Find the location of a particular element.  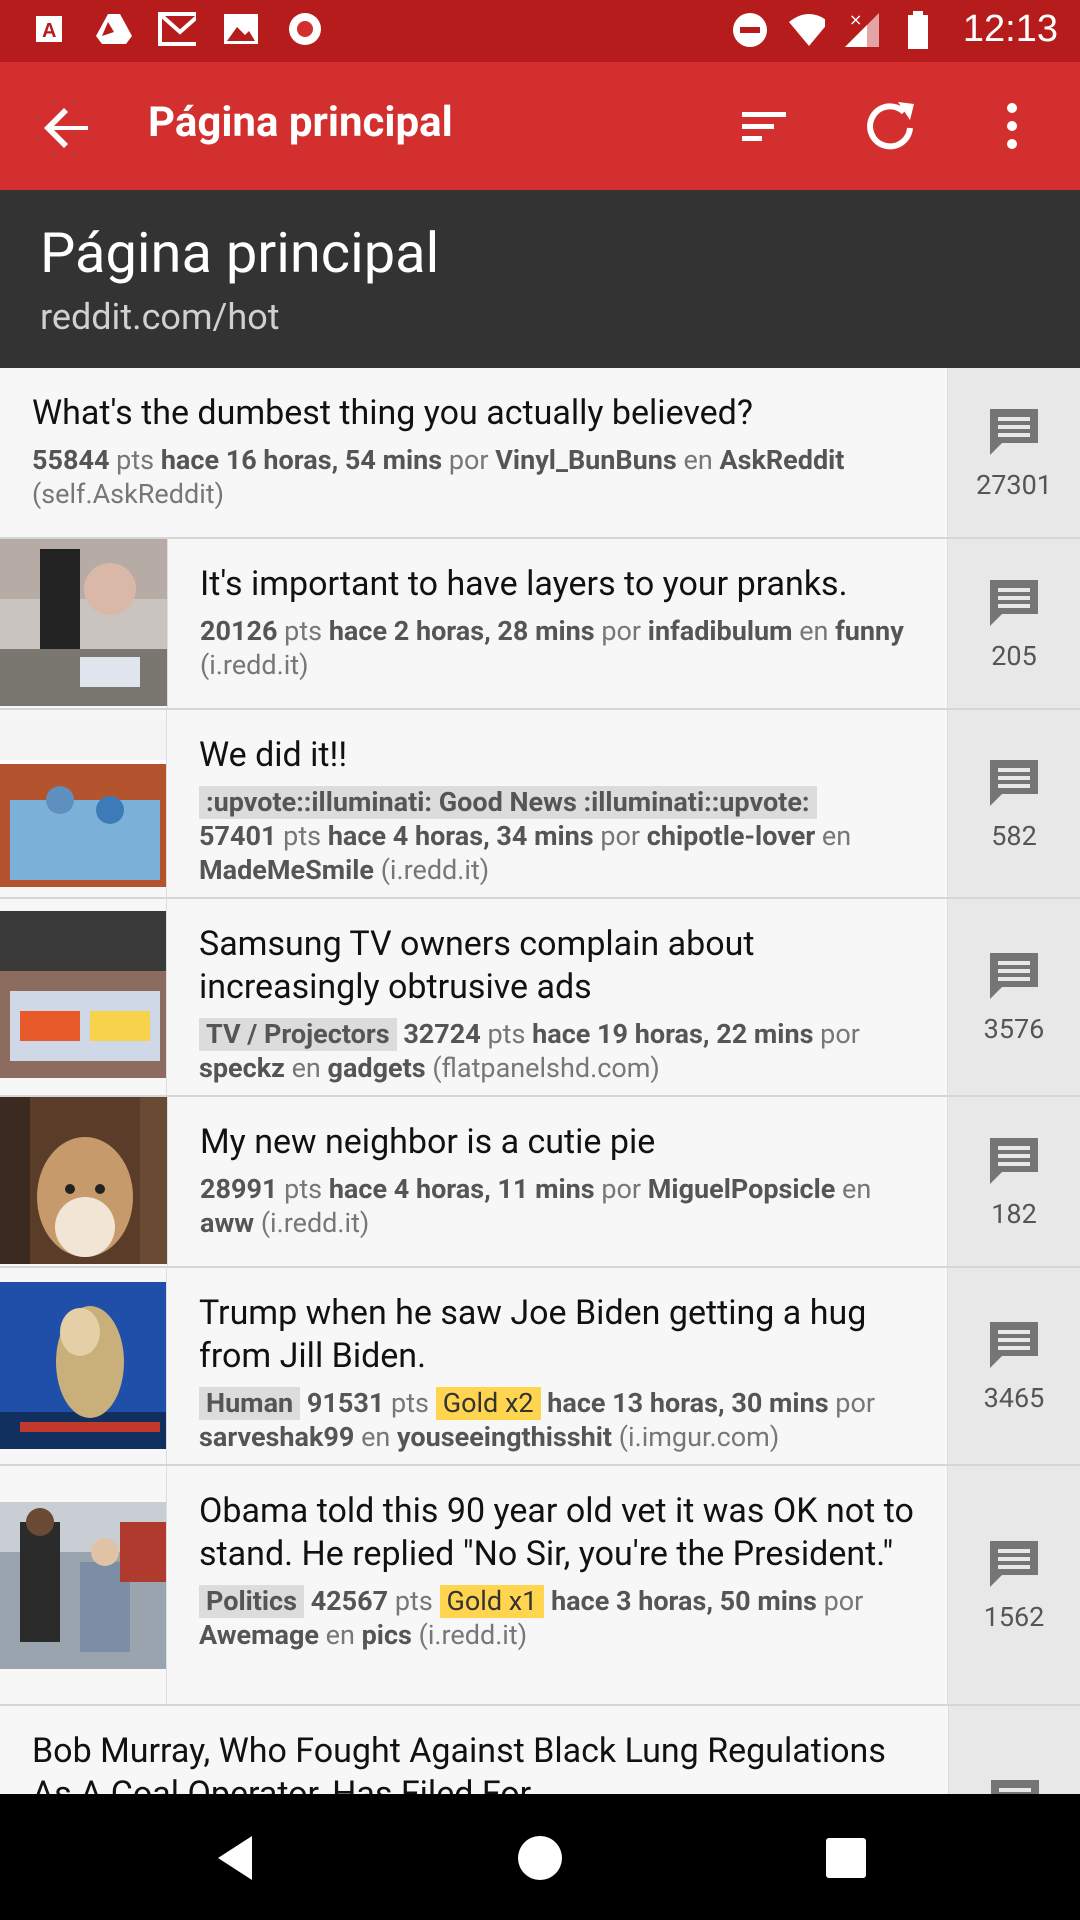

recents-icon is located at coordinates (846, 1858).